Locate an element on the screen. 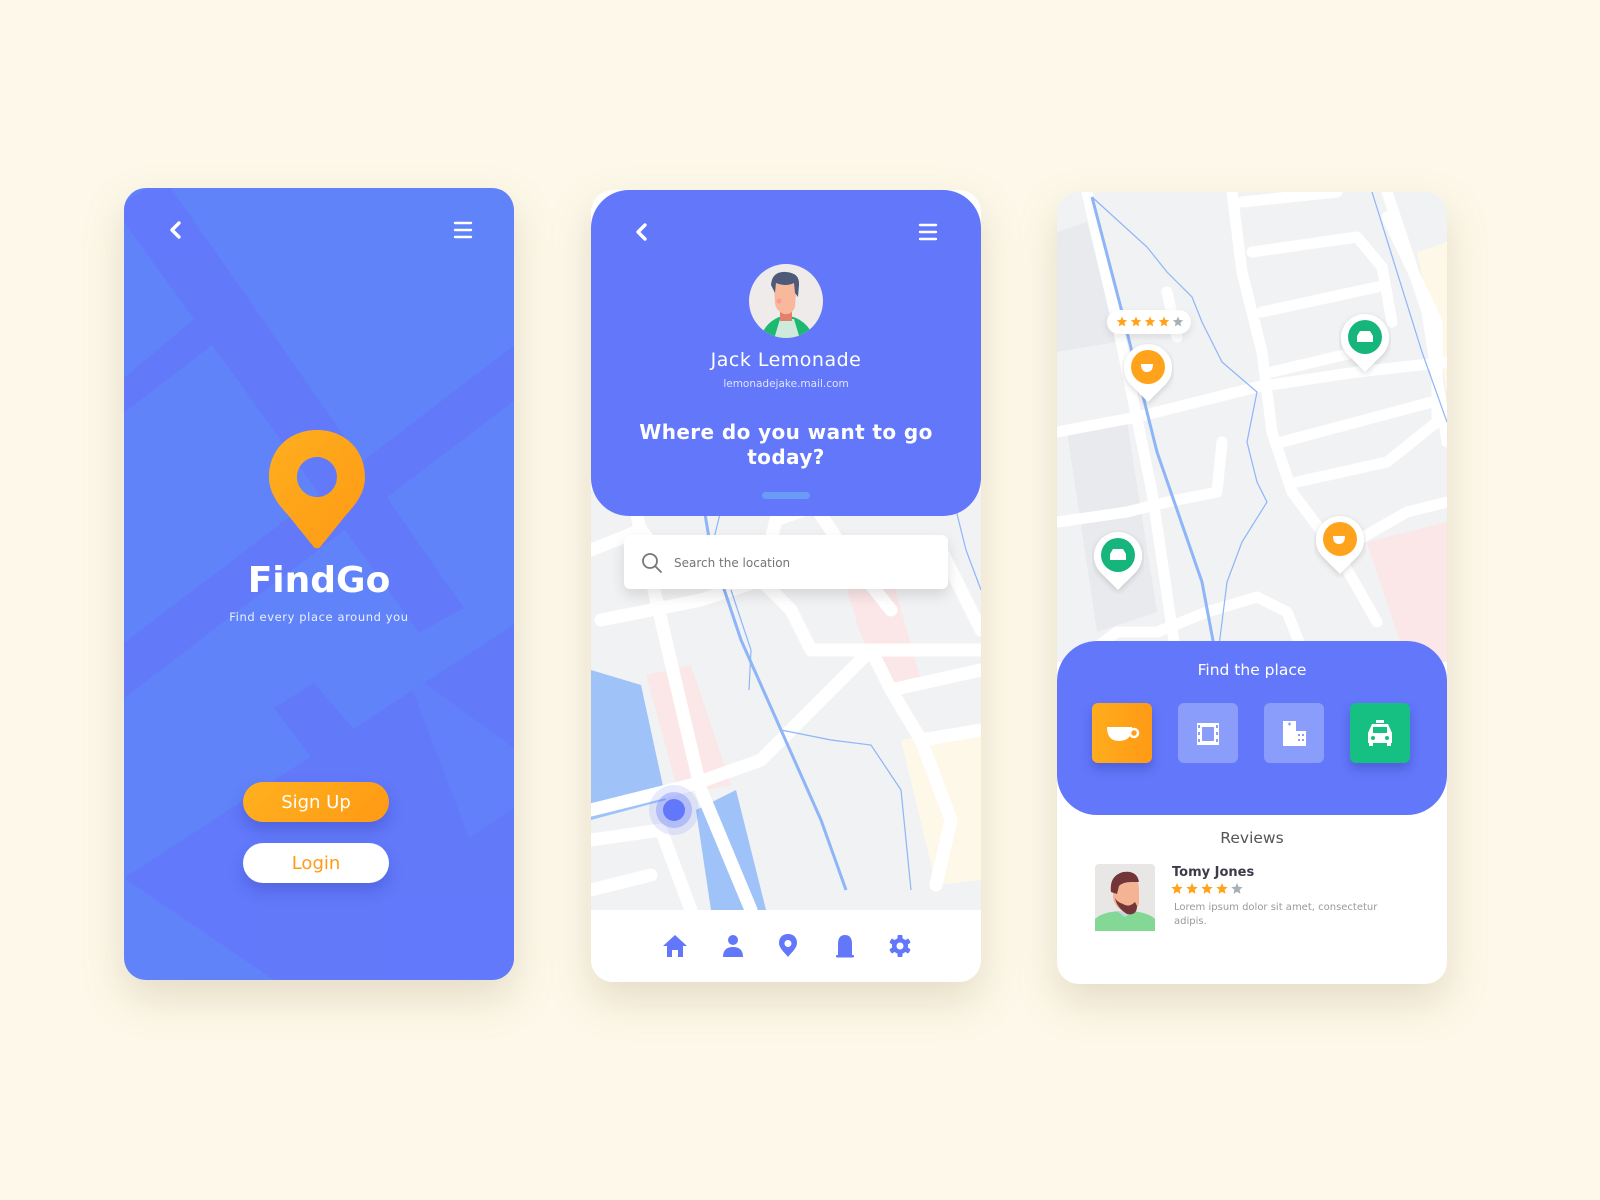  user-email: lemonadejake.mail.com is located at coordinates (786, 384).